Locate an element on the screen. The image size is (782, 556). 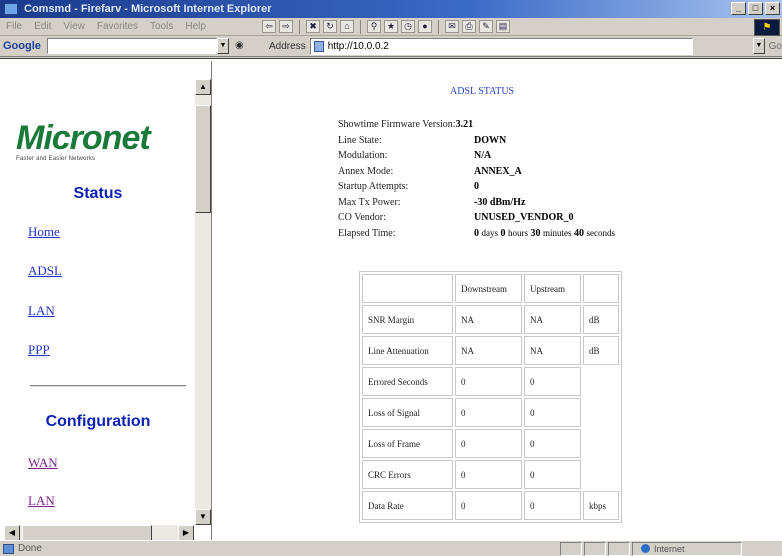
google-toolbar: Google ▼ ◉ is located at coordinates (124, 46).